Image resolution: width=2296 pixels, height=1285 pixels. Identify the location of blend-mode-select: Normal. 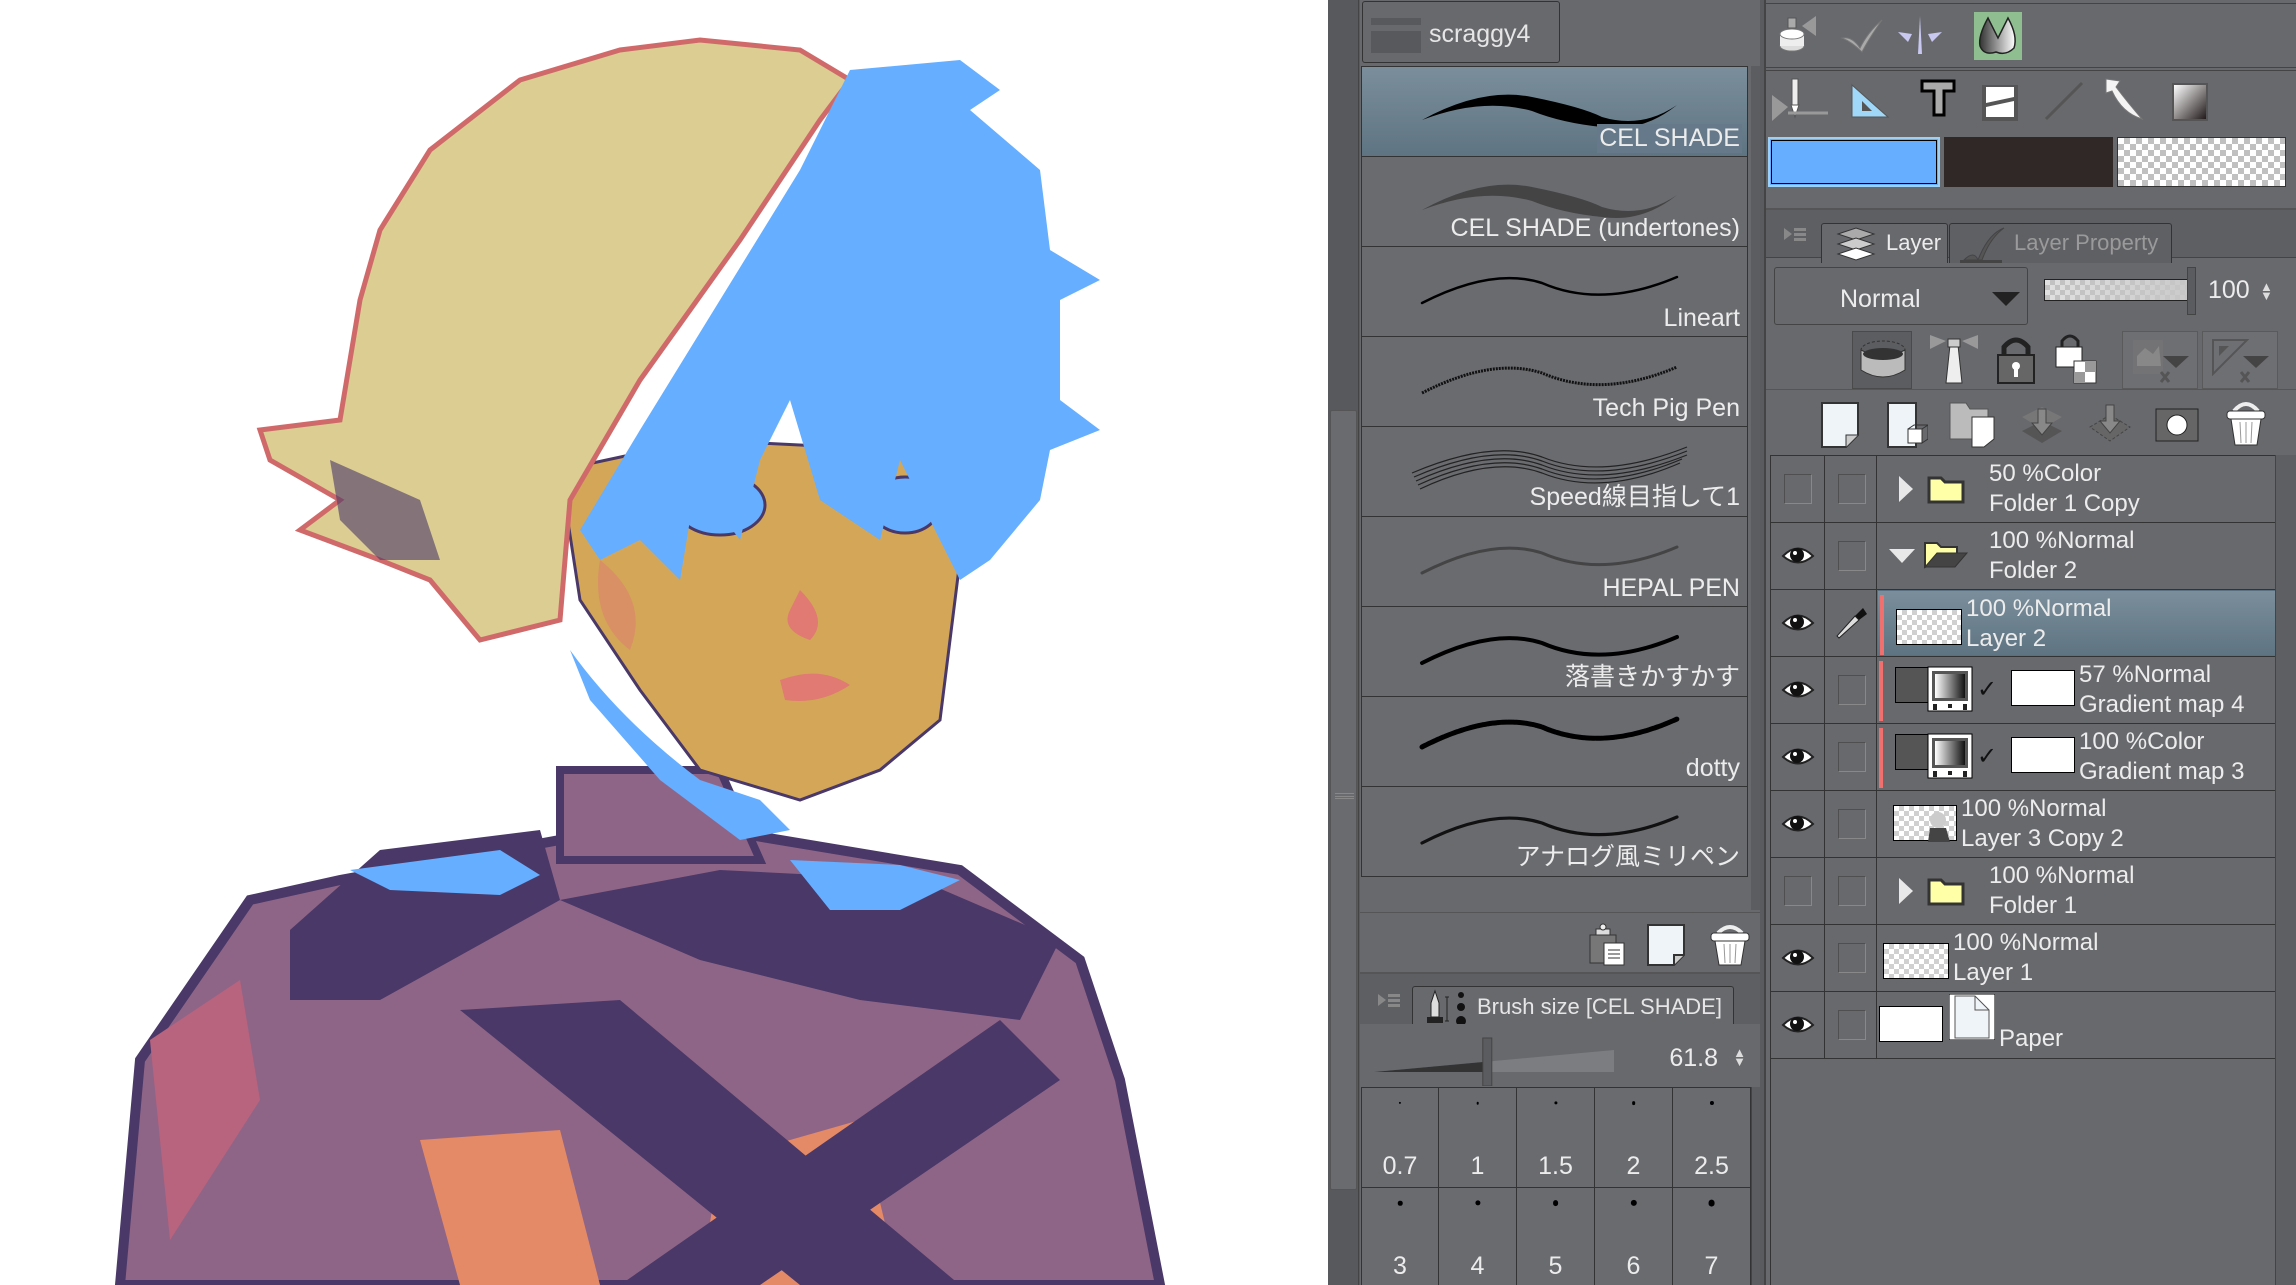
(1901, 296).